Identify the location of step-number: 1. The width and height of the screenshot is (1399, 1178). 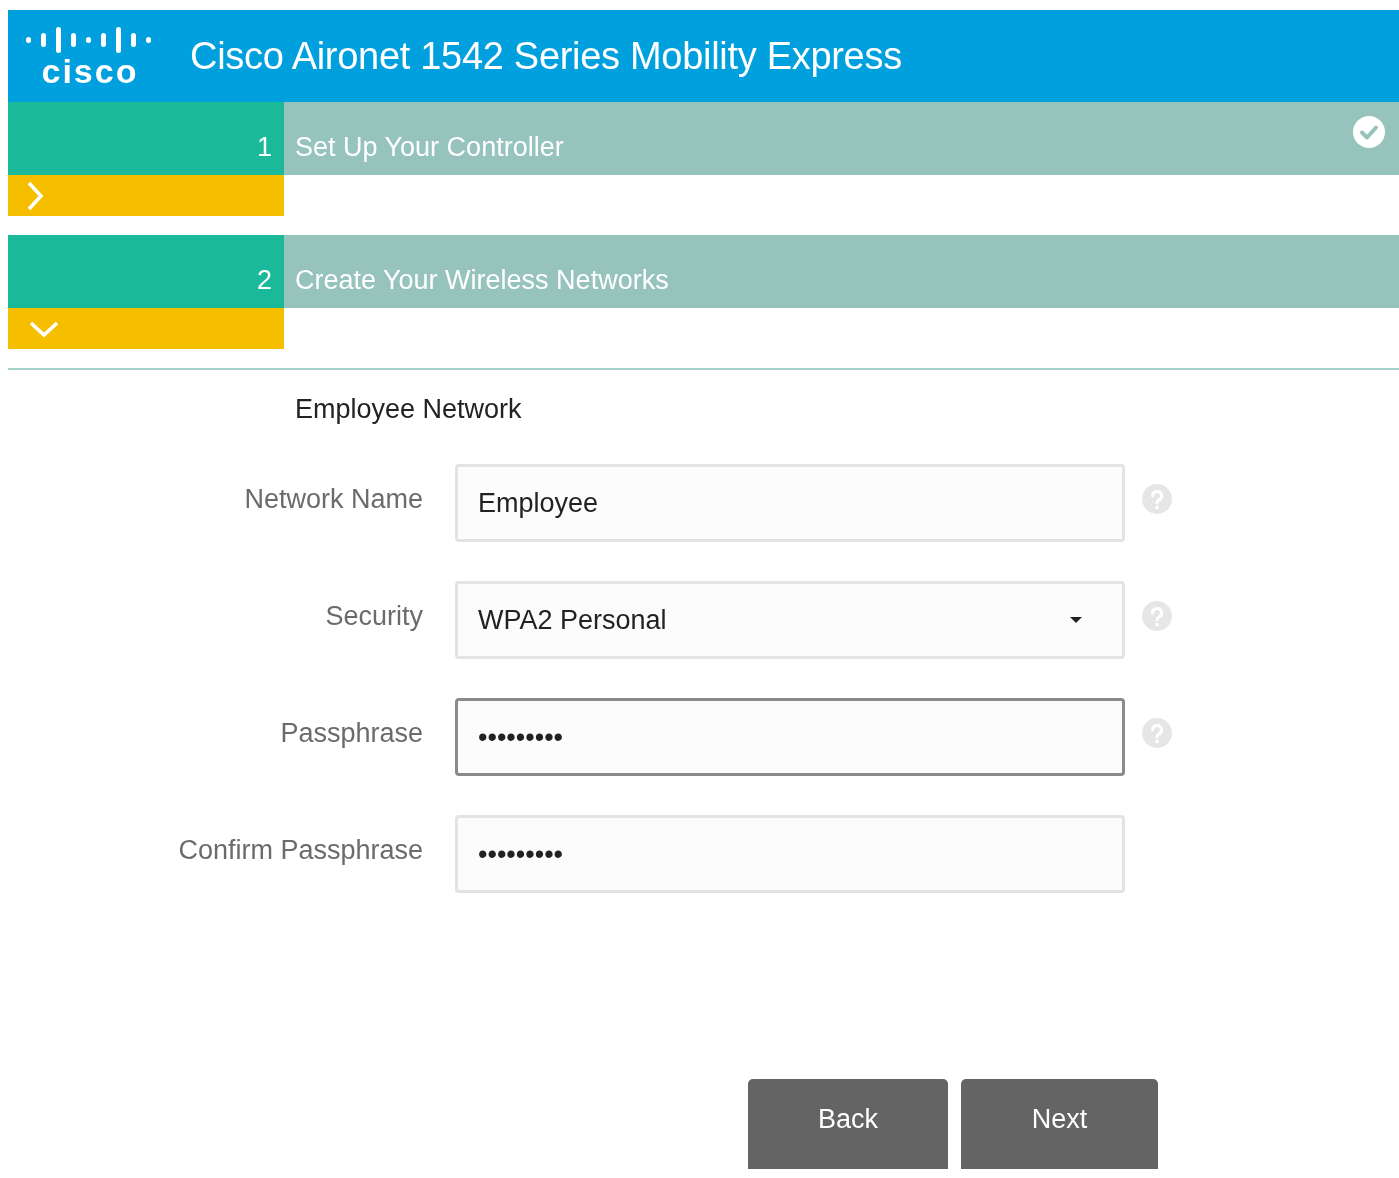
(146, 138).